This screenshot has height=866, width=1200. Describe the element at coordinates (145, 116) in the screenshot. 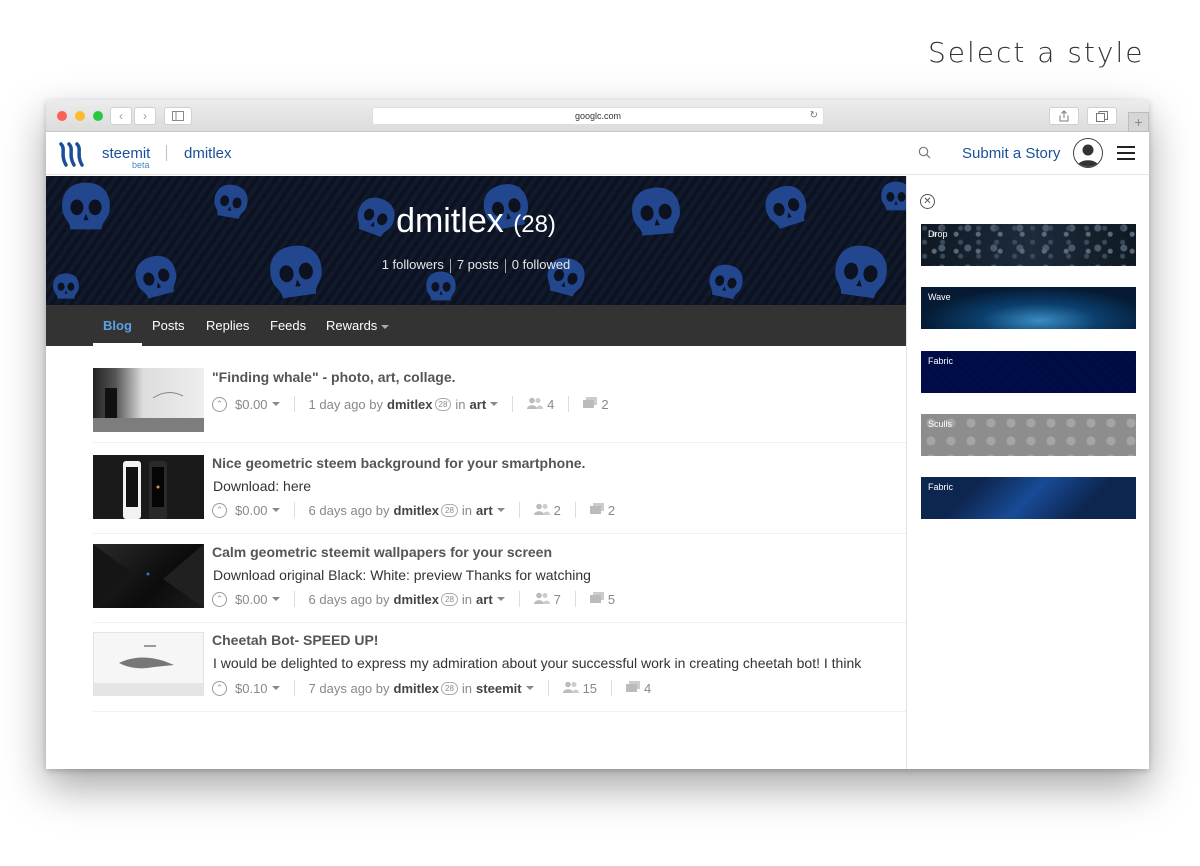

I see `forward-button: ›` at that location.